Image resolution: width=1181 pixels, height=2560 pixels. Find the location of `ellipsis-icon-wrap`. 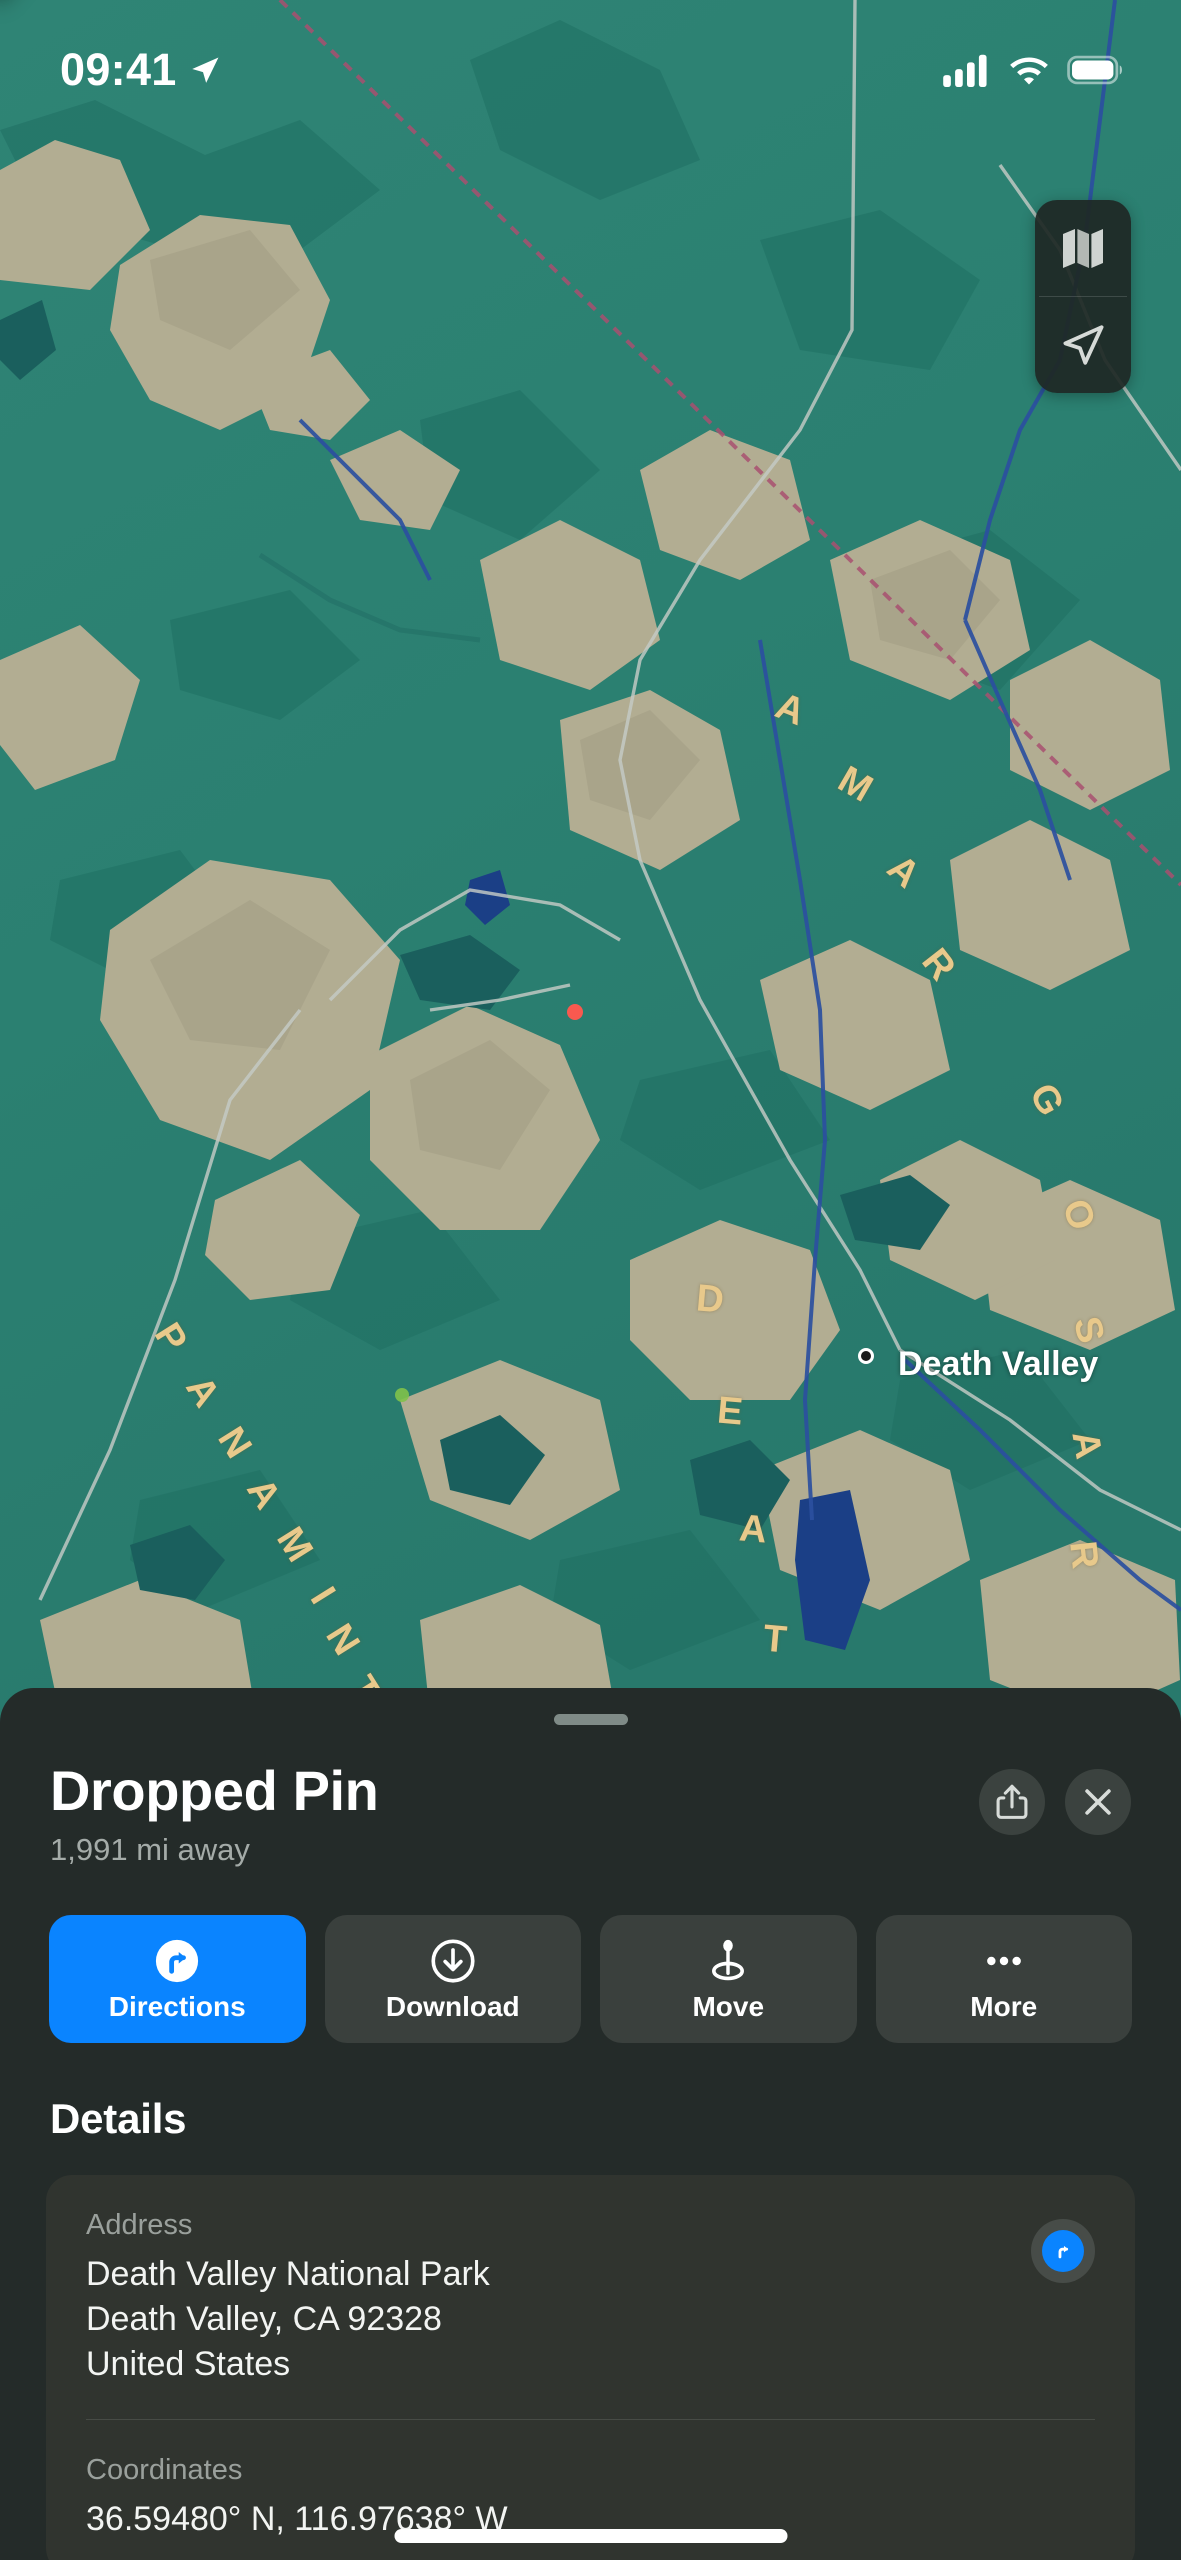

ellipsis-icon-wrap is located at coordinates (1004, 1961).